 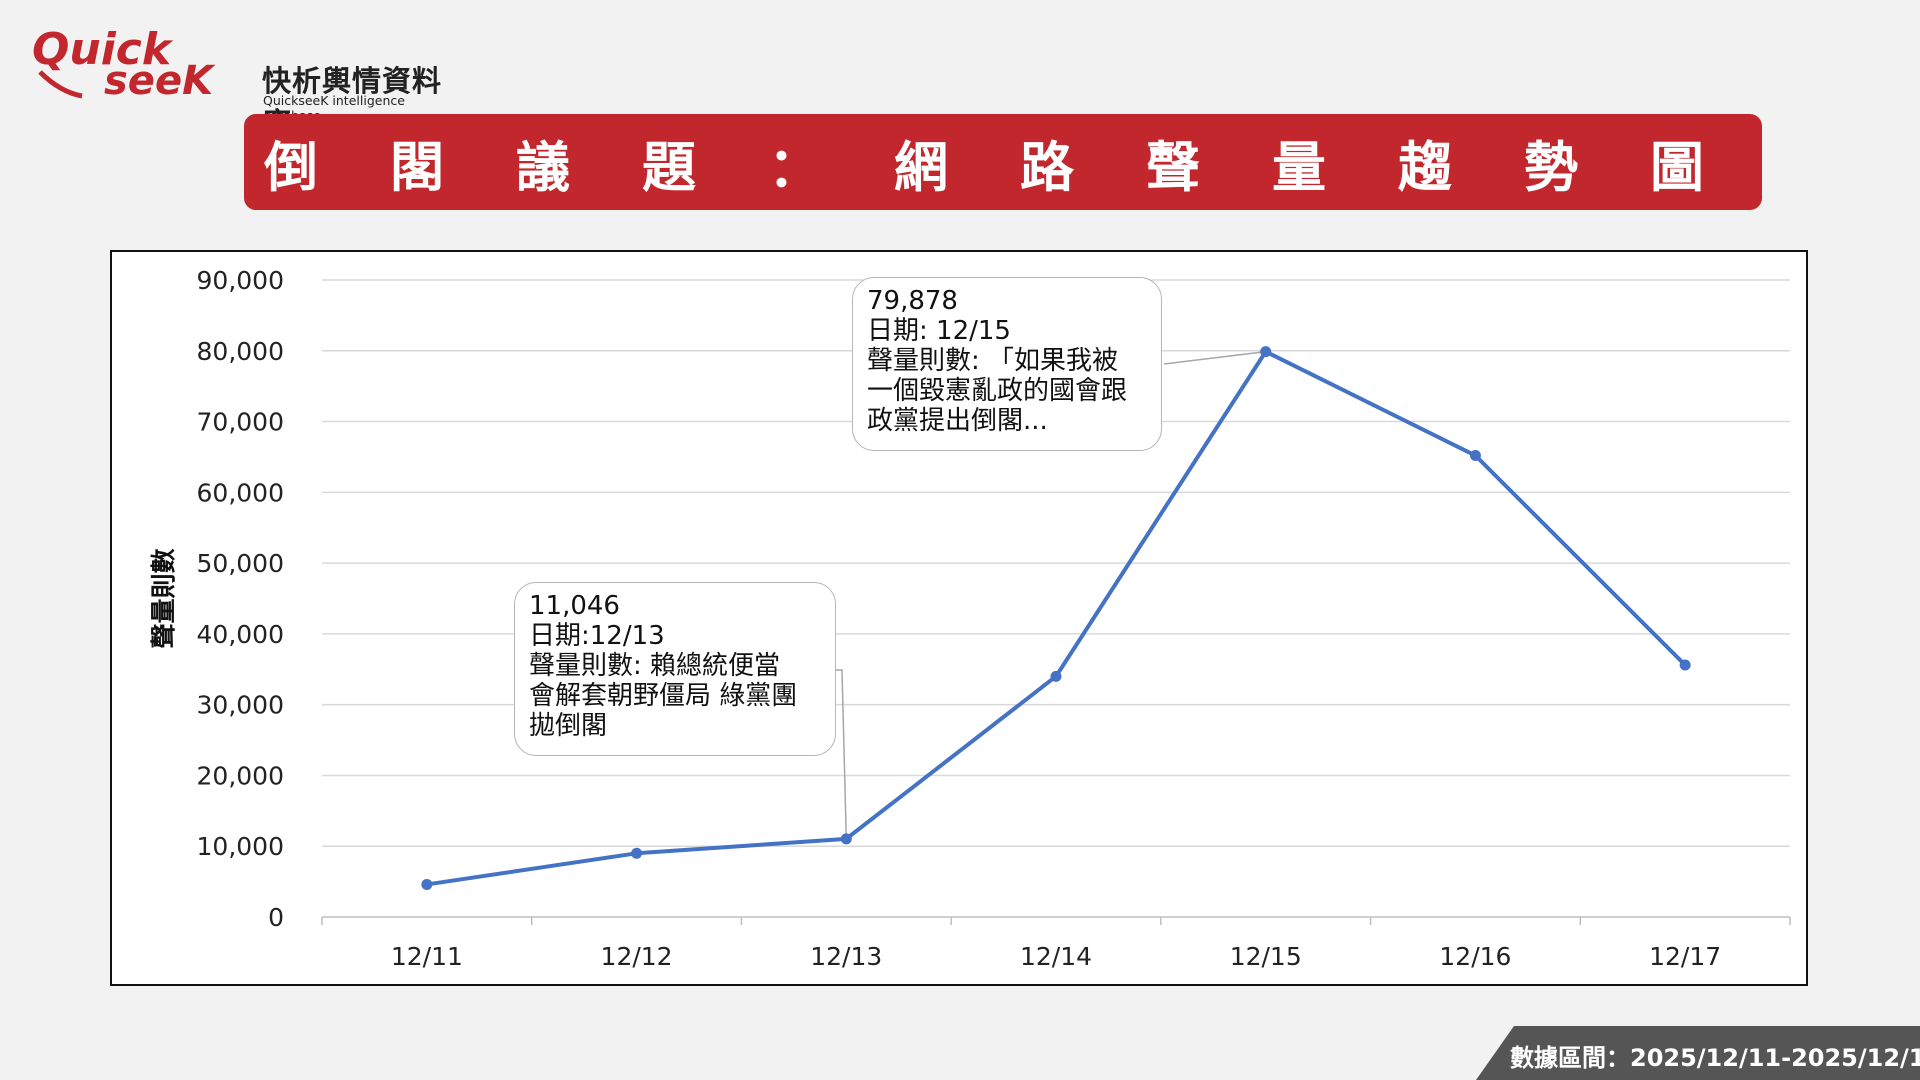 What do you see at coordinates (160, 80) in the screenshot?
I see `logo-text-seek: seeK` at bounding box center [160, 80].